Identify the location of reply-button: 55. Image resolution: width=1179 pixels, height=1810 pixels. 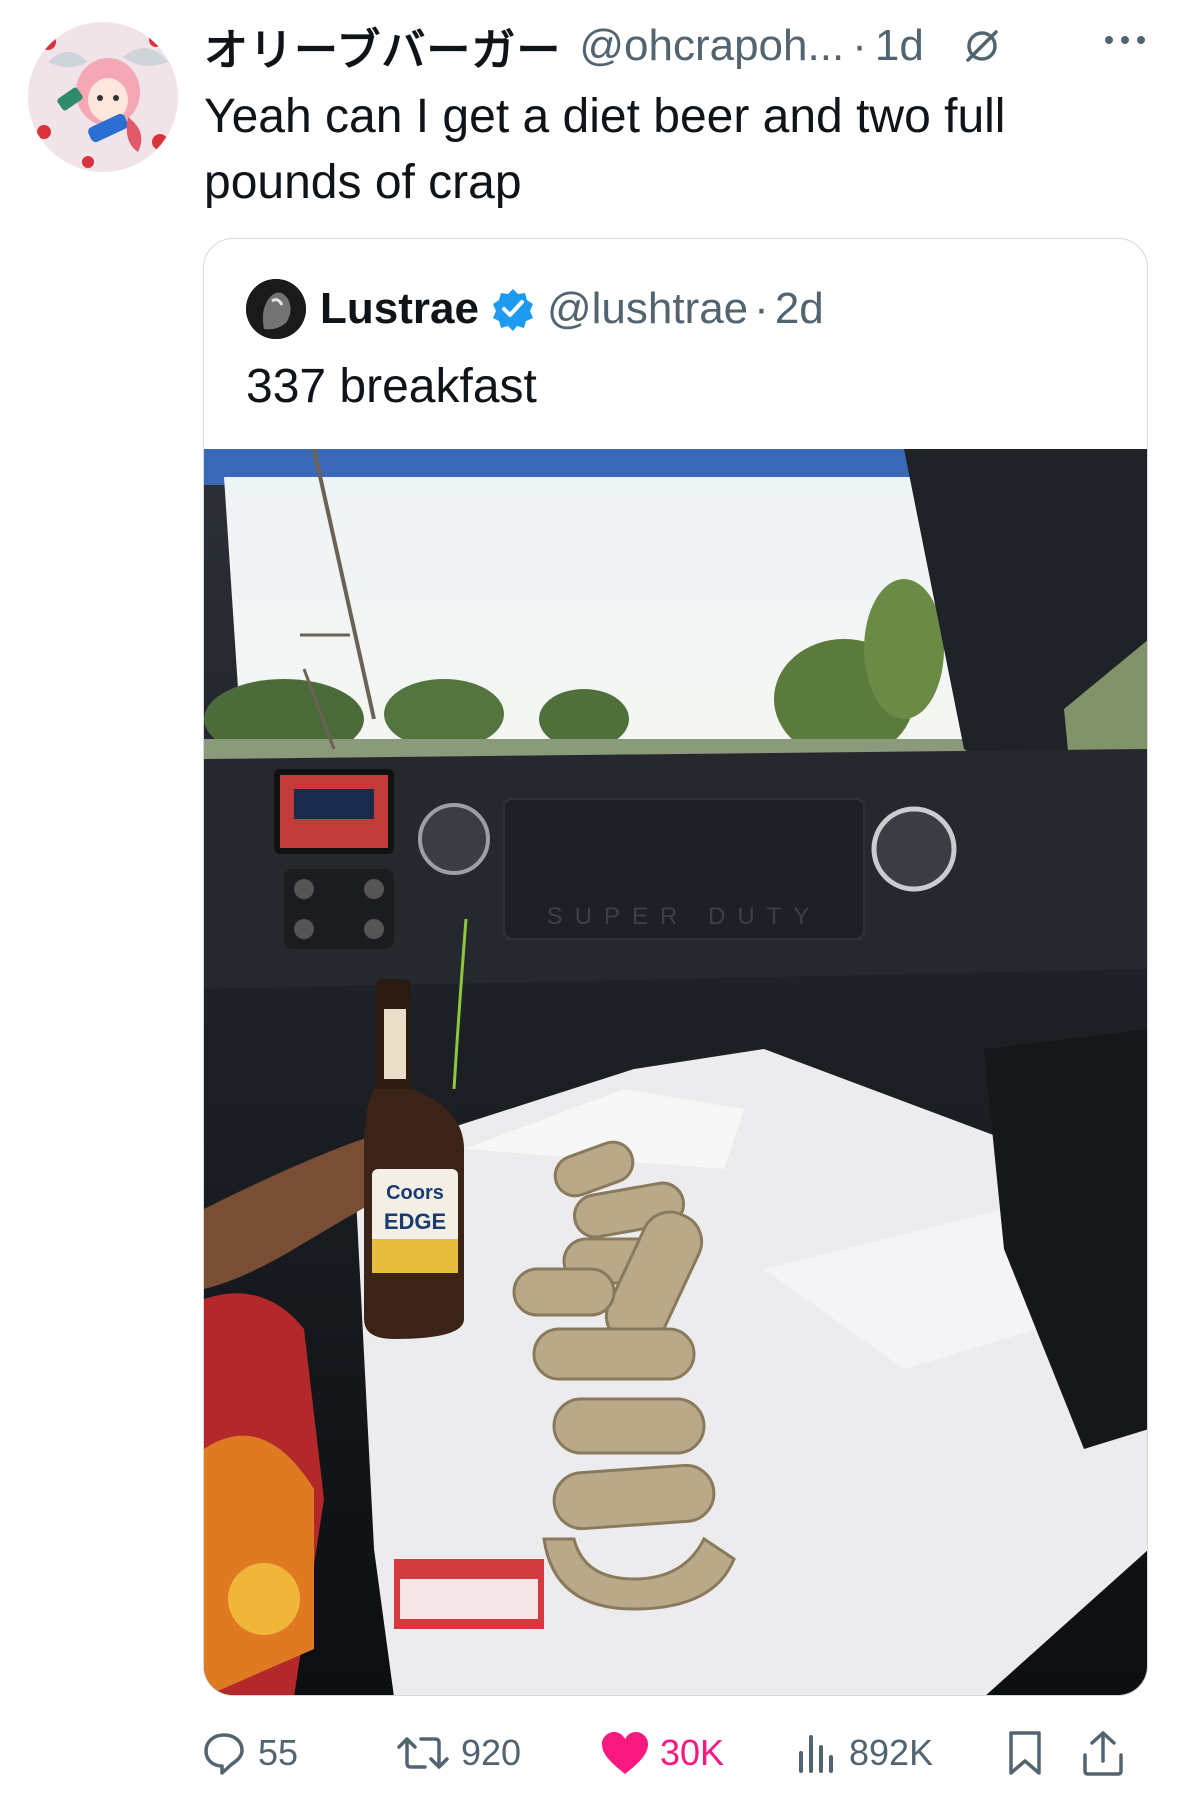
(249, 1753).